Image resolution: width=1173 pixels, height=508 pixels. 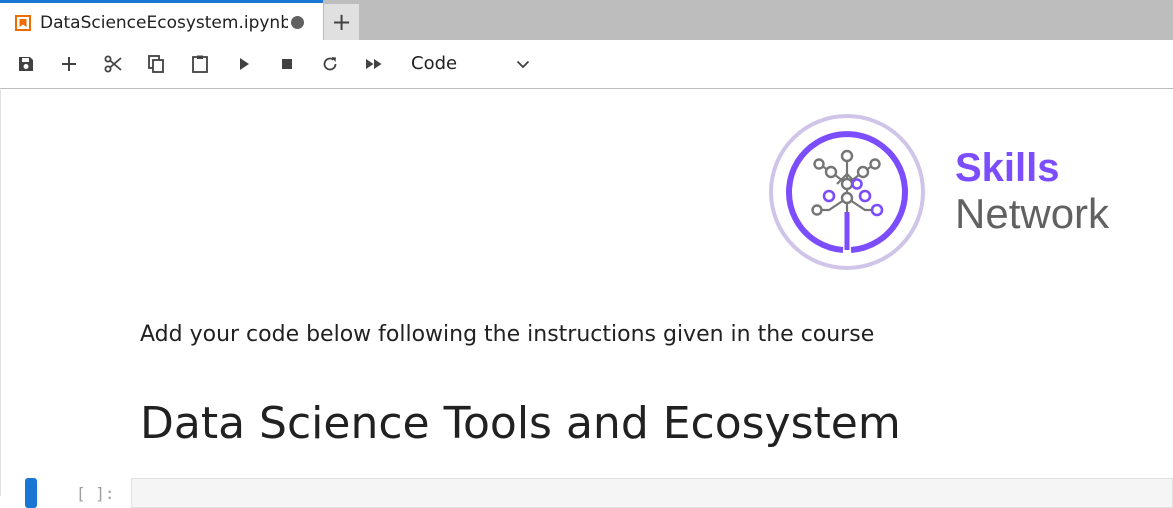 I want to click on cut-button, so click(x=113, y=64).